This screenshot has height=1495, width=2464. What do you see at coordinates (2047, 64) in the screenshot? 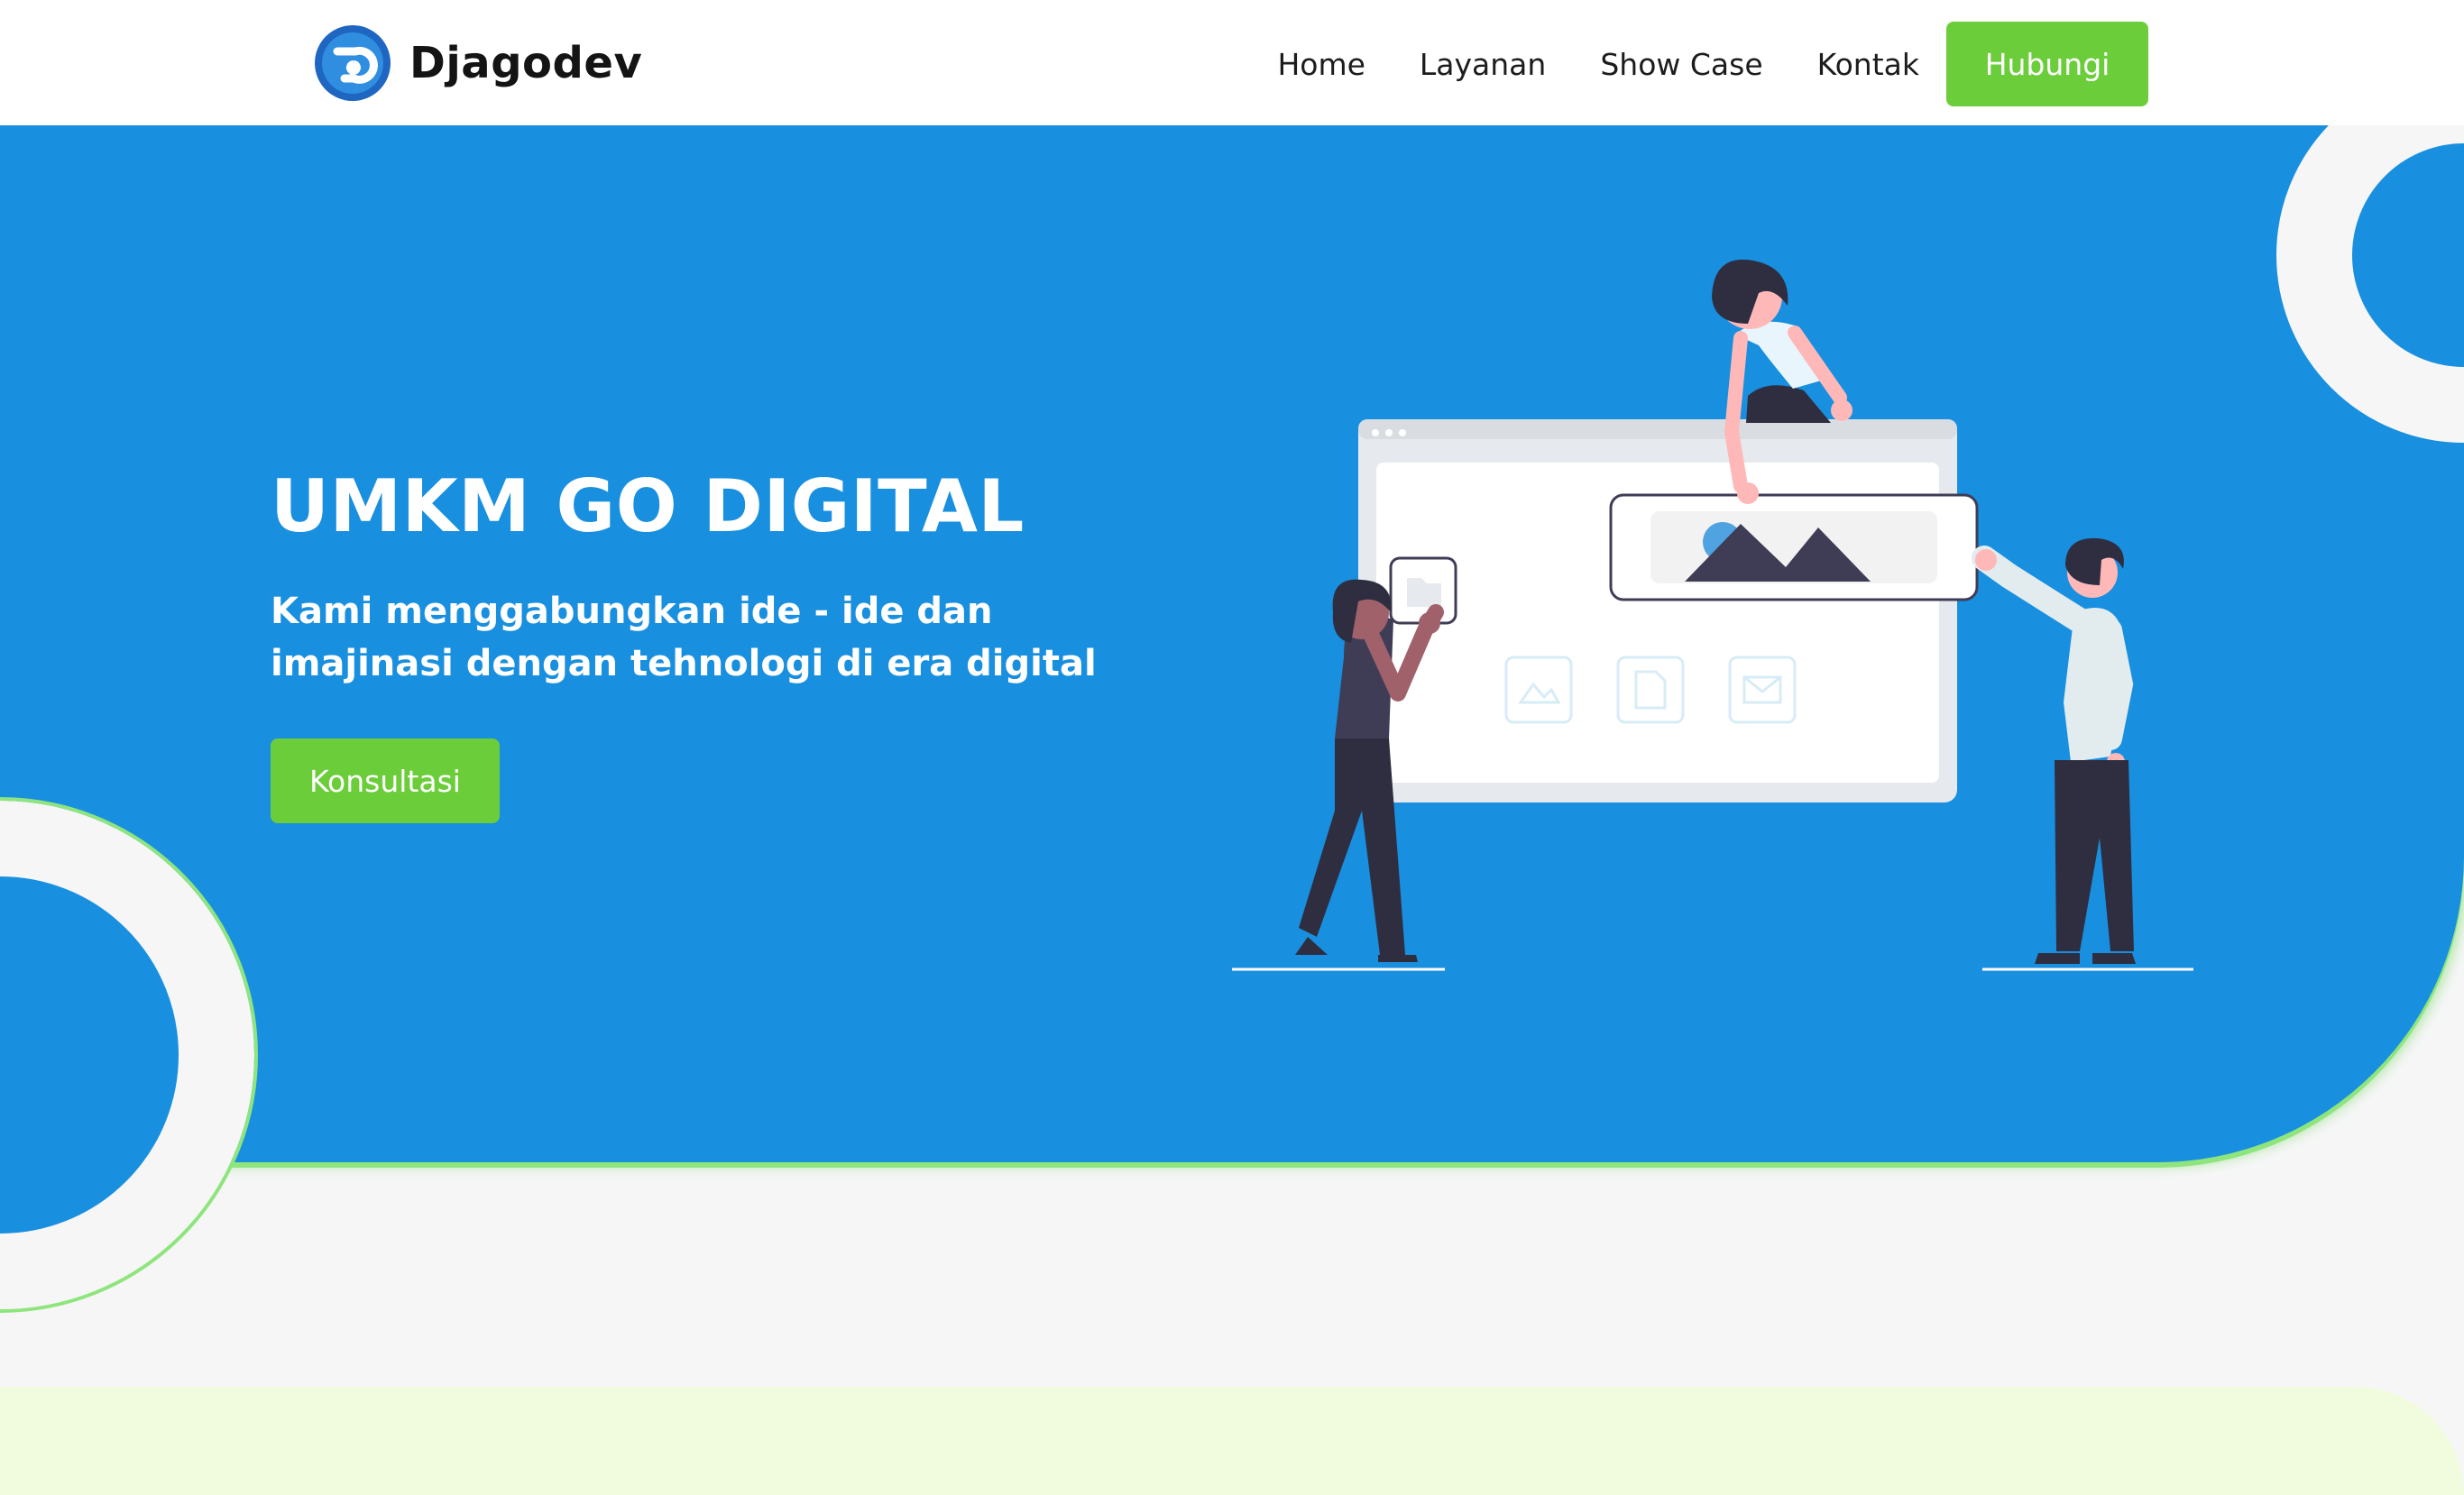
I see `hubungi-button: Hubungi` at bounding box center [2047, 64].